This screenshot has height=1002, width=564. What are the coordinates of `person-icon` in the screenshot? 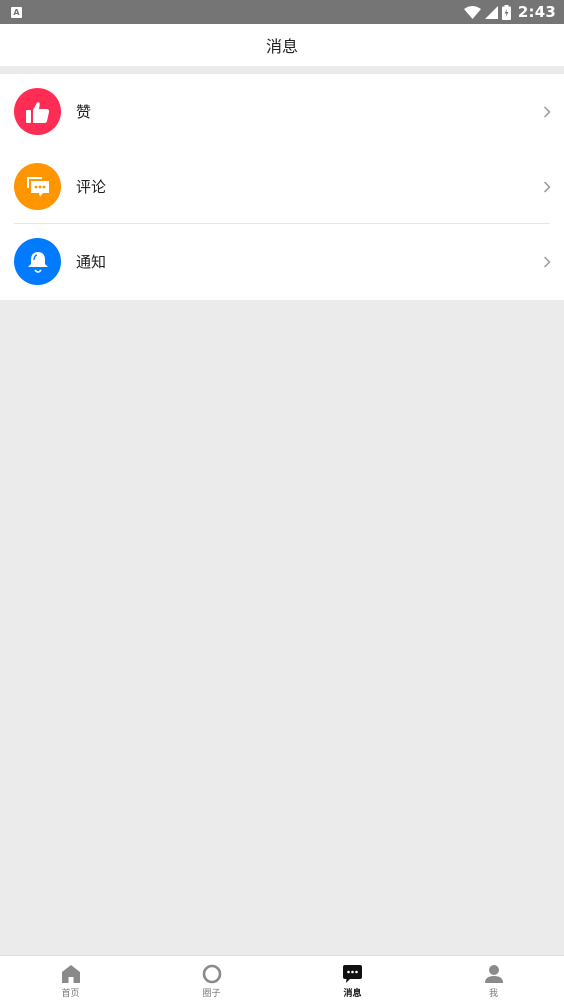 It's located at (493, 974).